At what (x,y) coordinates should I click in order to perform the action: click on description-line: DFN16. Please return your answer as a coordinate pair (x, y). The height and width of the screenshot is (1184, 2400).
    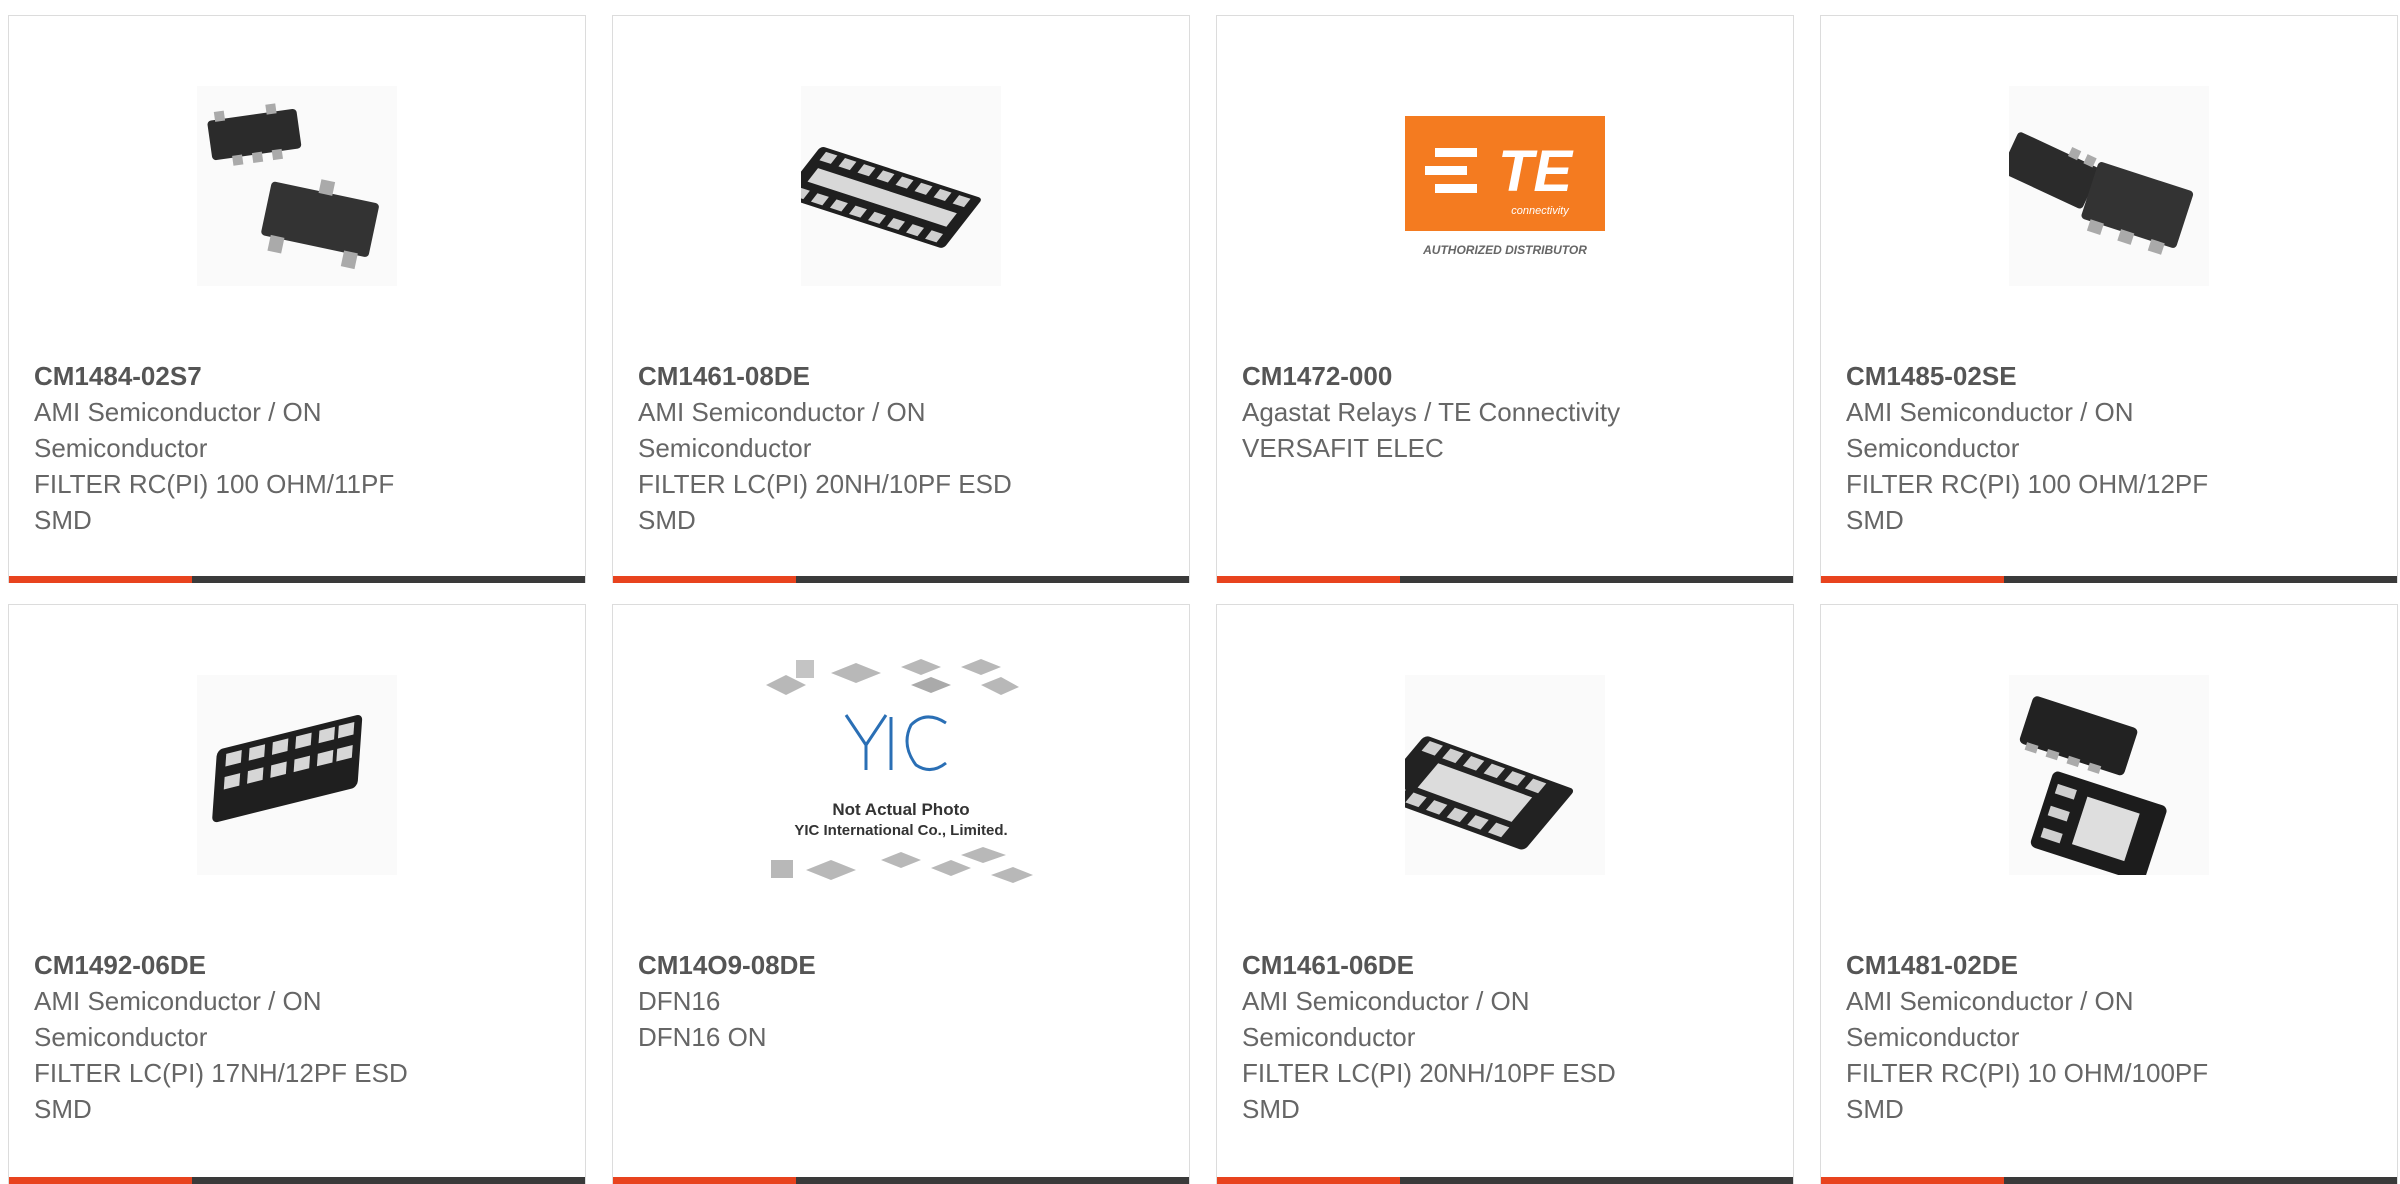
    Looking at the image, I should click on (679, 1001).